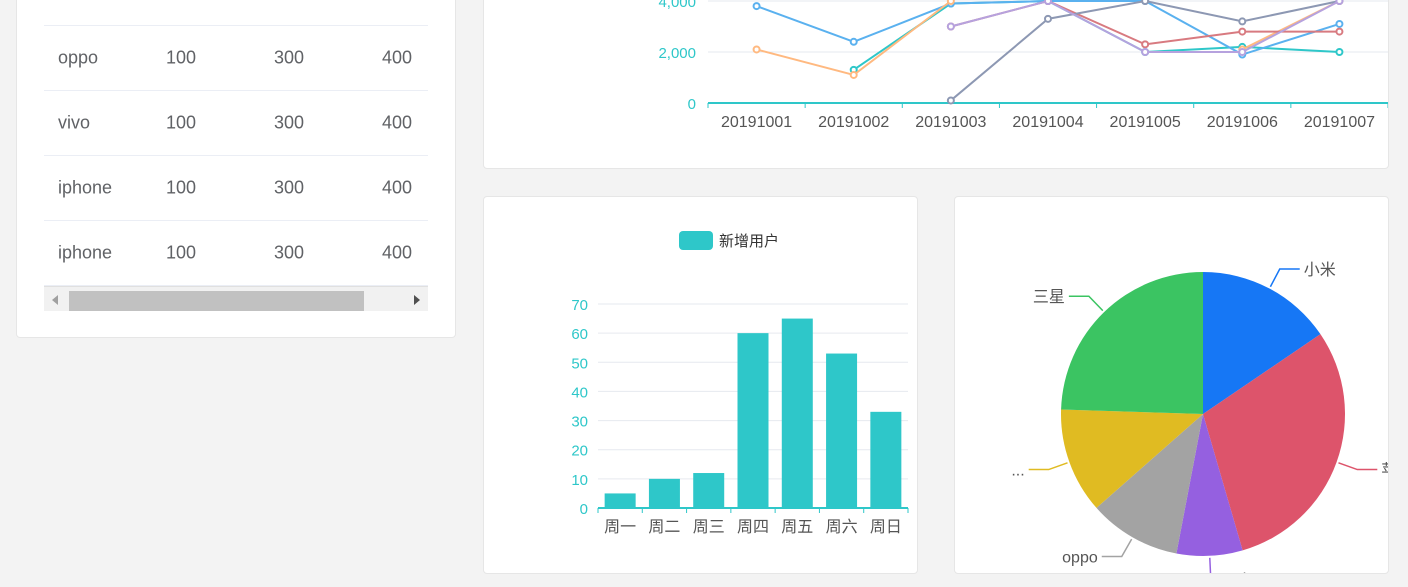 This screenshot has height=587, width=1408. What do you see at coordinates (236, 58) in the screenshot?
I see `table-row: oppo 100 300 400` at bounding box center [236, 58].